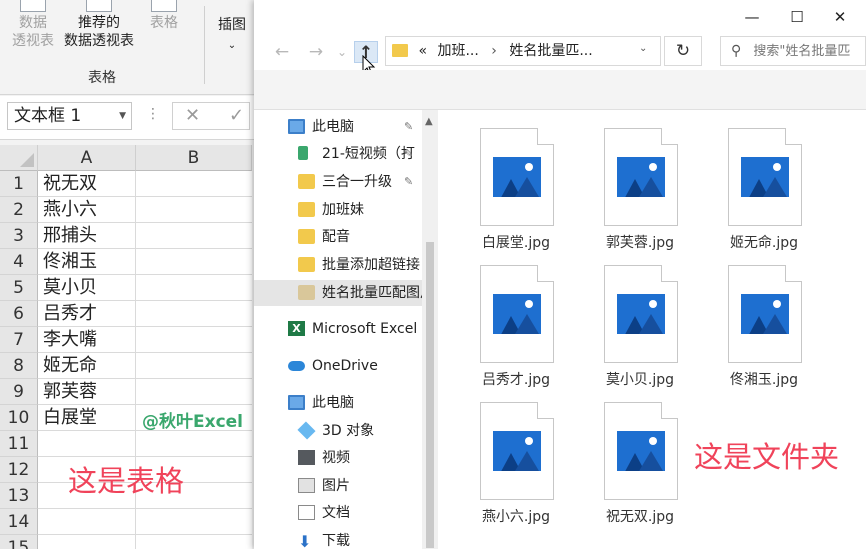  I want to click on nav-item-label: Microsoft Excel, so click(365, 329).